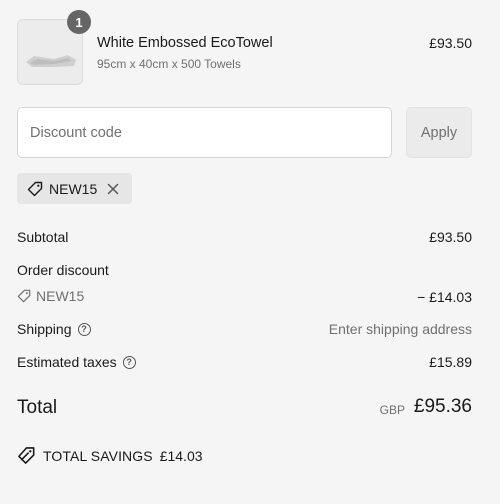 The width and height of the screenshot is (500, 504). Describe the element at coordinates (37, 407) in the screenshot. I see `total-label: Total` at that location.